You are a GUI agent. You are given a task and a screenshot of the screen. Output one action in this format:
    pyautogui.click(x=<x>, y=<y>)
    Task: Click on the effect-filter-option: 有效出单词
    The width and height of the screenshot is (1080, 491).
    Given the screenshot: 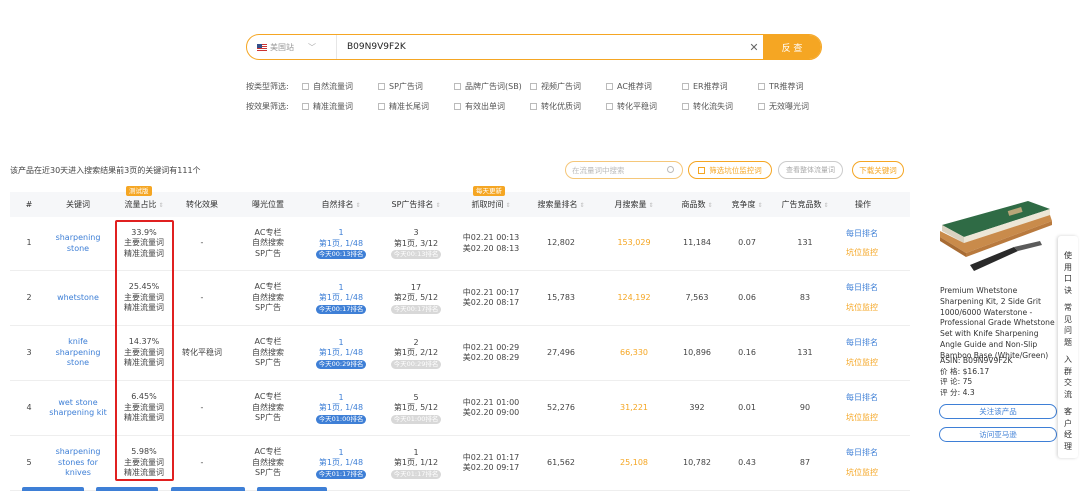 What is the action you would take?
    pyautogui.click(x=492, y=106)
    